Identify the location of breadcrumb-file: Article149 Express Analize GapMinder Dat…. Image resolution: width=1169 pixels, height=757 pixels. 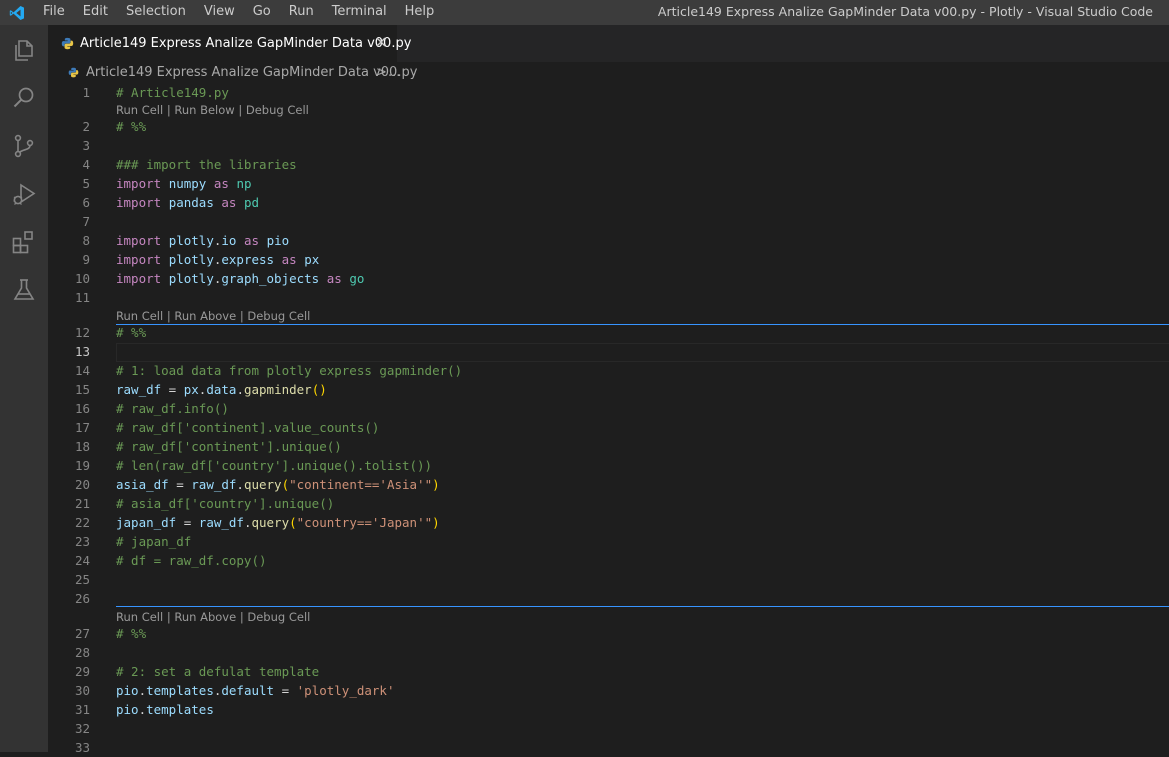
(251, 72).